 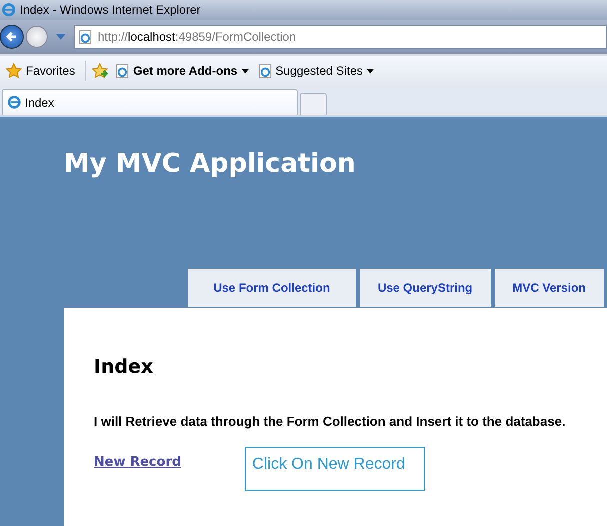 I want to click on menu-tab: Use Form Collection, so click(x=272, y=288).